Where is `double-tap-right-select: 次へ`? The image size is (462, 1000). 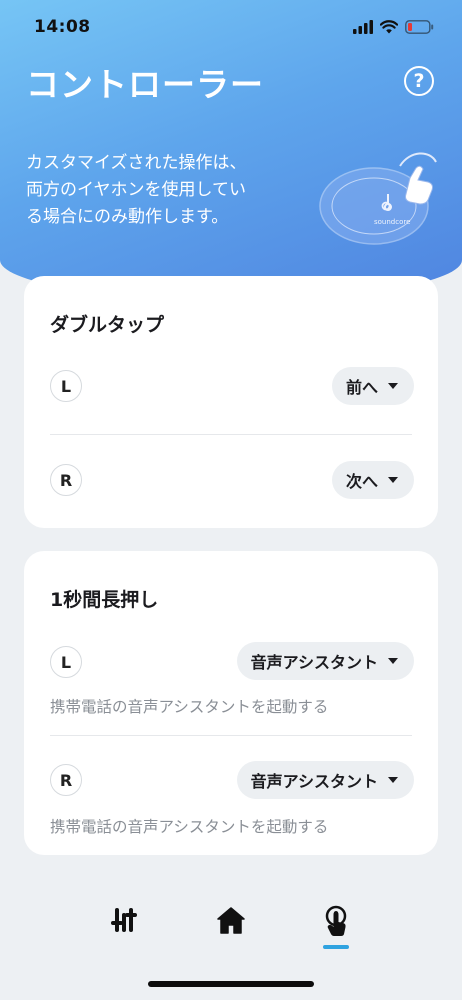 double-tap-right-select: 次へ is located at coordinates (372, 480).